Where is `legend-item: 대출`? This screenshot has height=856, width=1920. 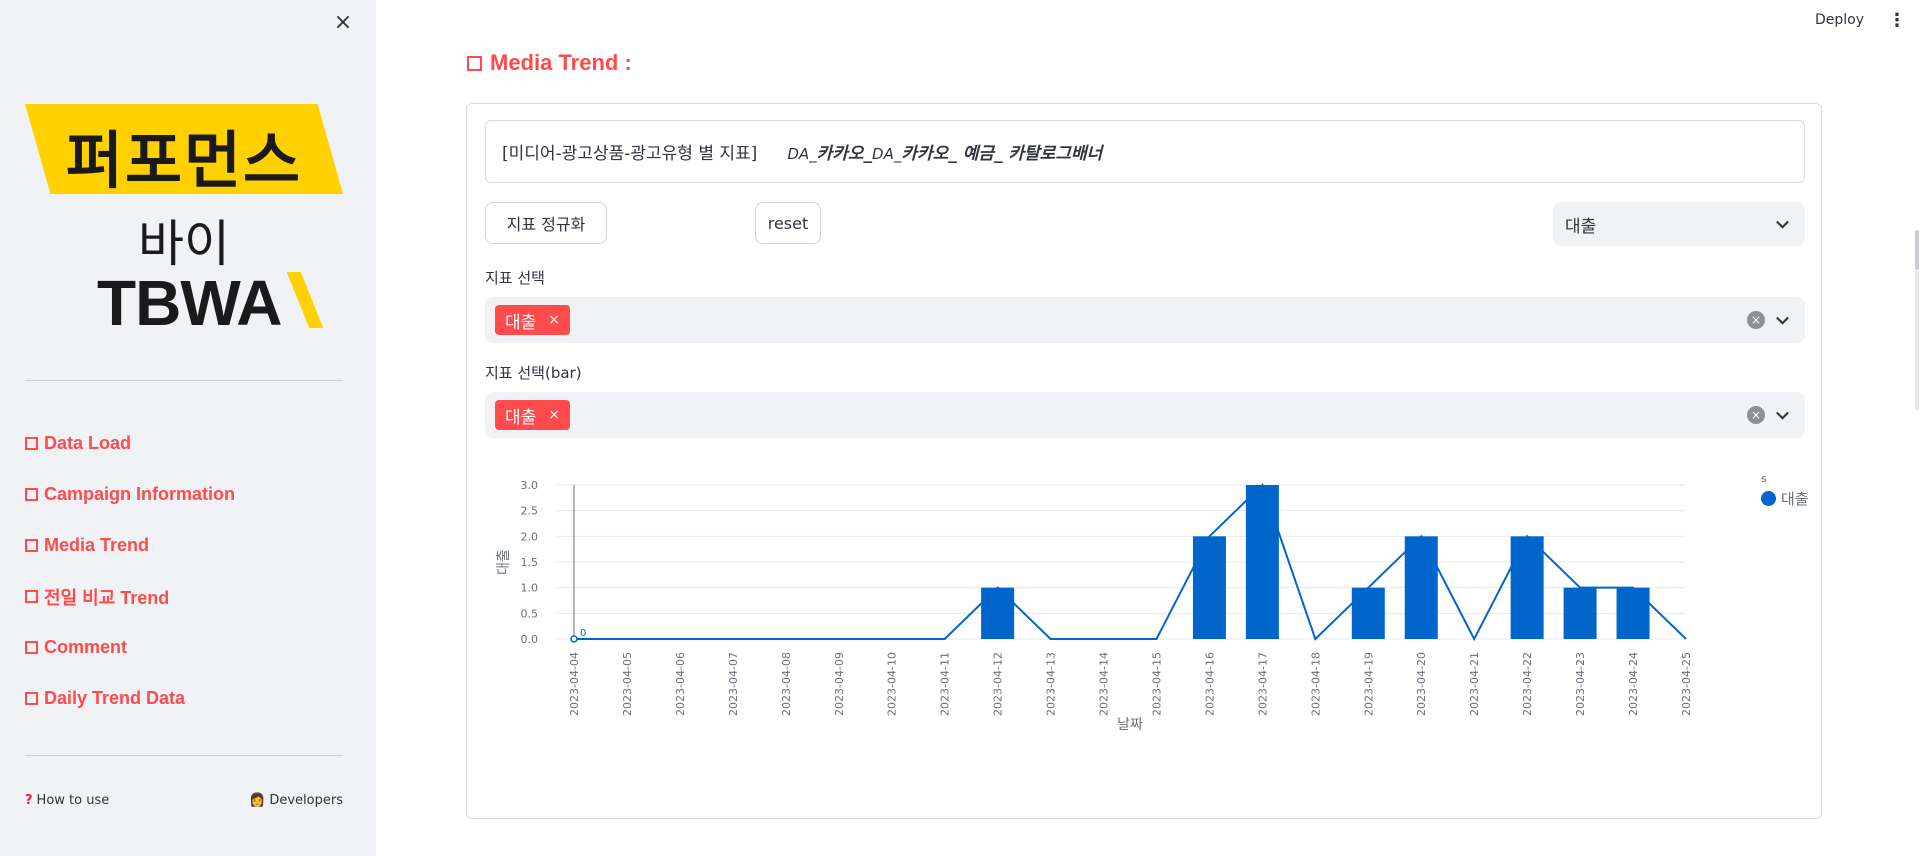
legend-item: 대출 is located at coordinates (1785, 498).